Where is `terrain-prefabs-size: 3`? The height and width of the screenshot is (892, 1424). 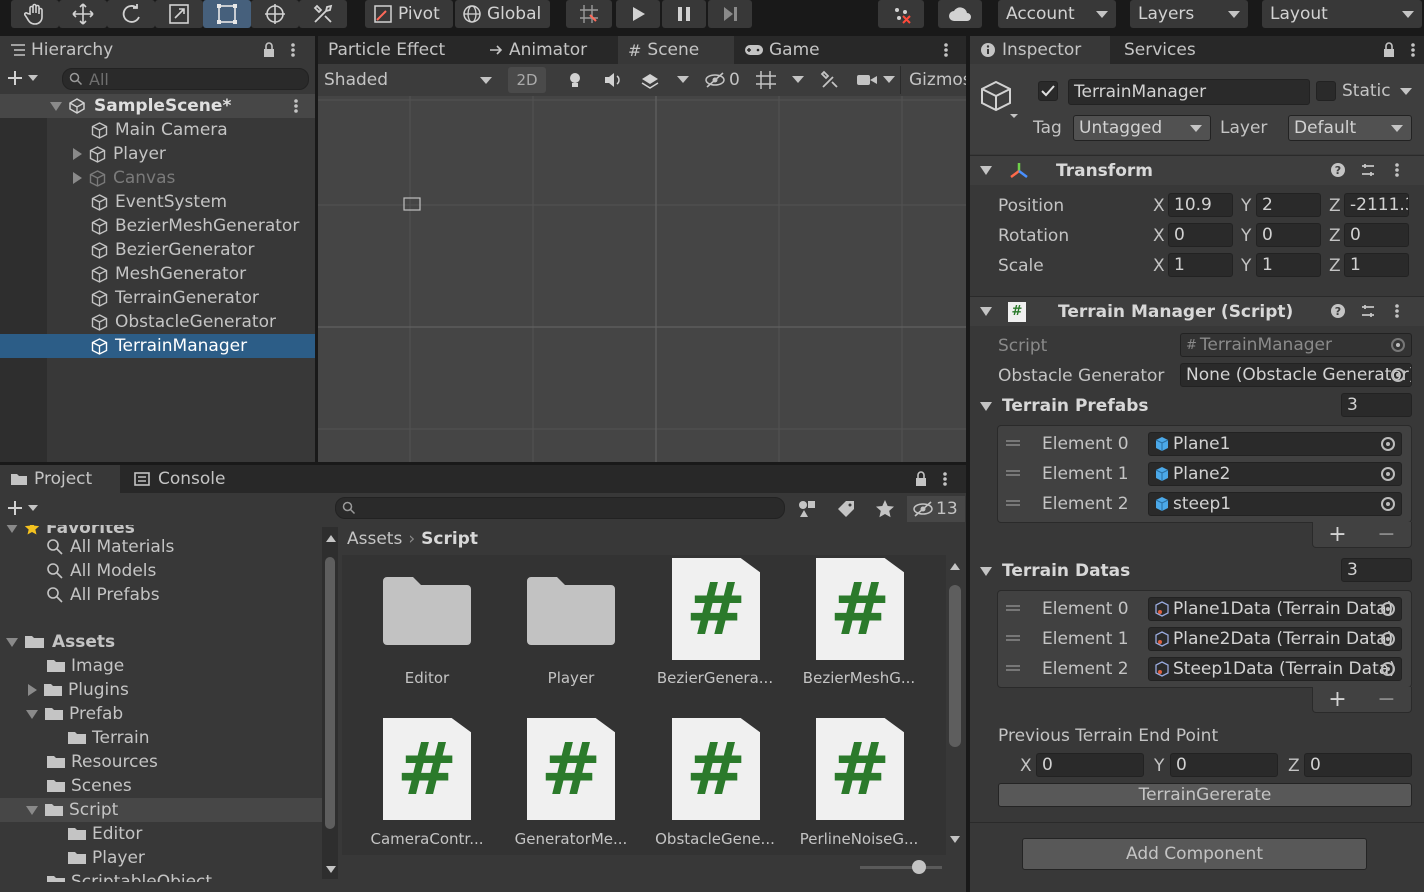
terrain-prefabs-size: 3 is located at coordinates (1376, 405).